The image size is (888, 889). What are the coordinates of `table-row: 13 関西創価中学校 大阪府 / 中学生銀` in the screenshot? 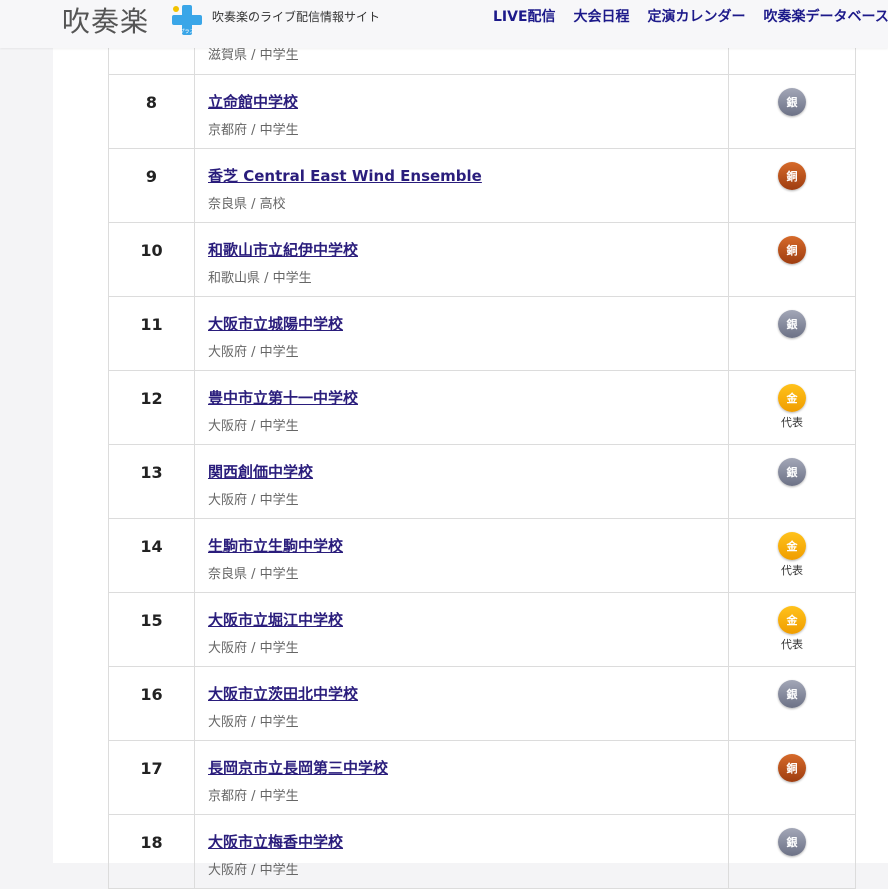 It's located at (482, 481).